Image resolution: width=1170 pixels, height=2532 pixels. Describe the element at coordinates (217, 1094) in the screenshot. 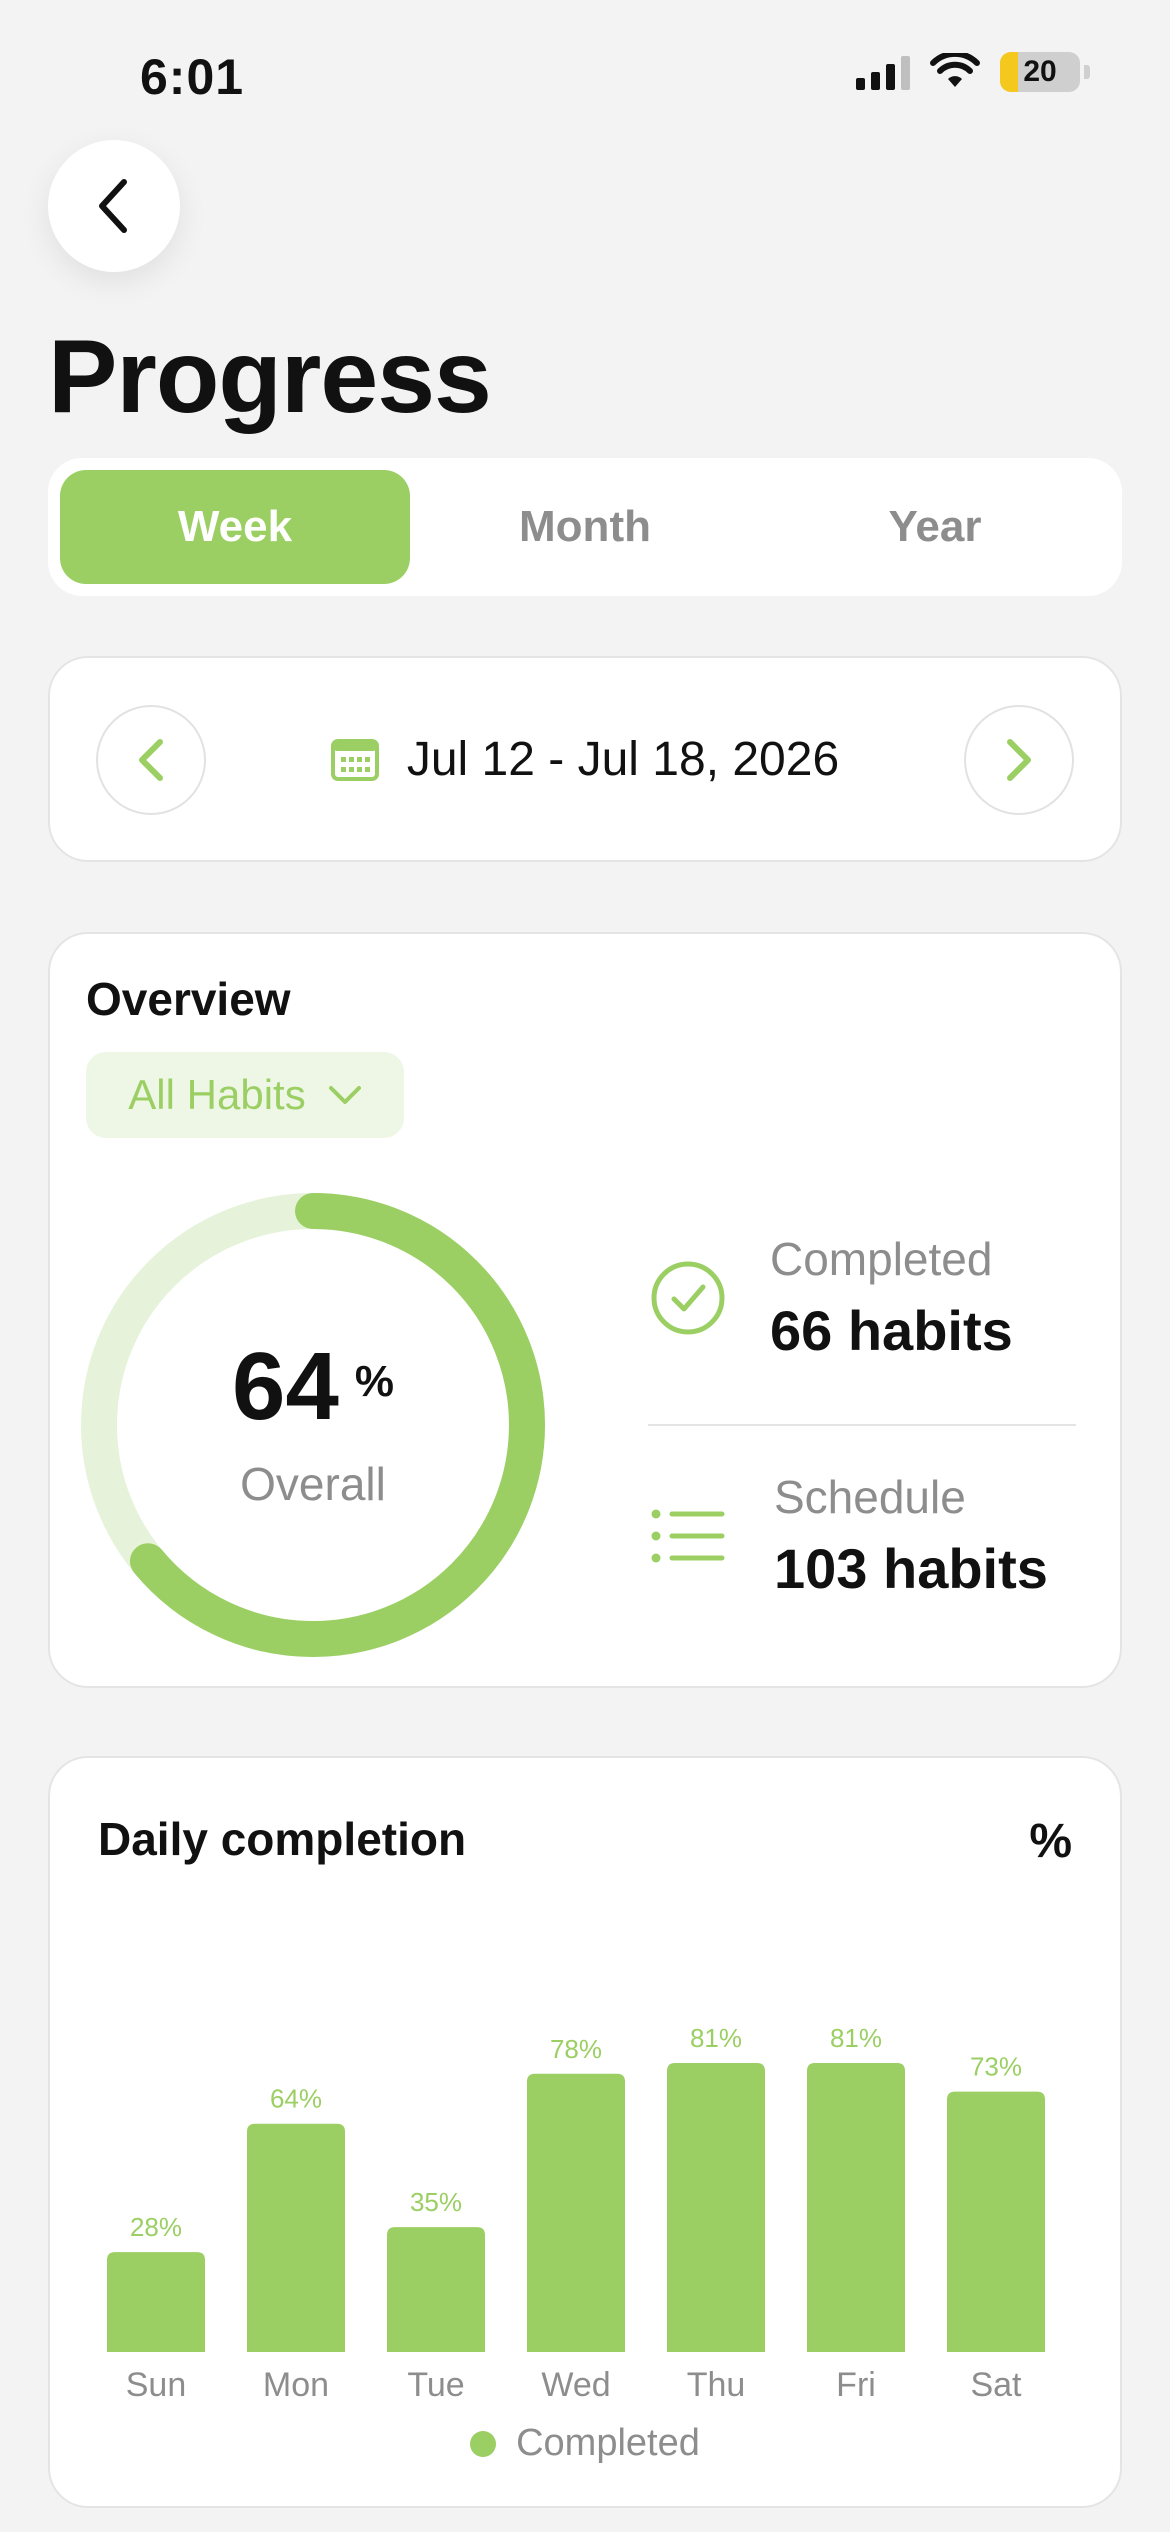

I see `habit-filter-label: All Habits` at that location.